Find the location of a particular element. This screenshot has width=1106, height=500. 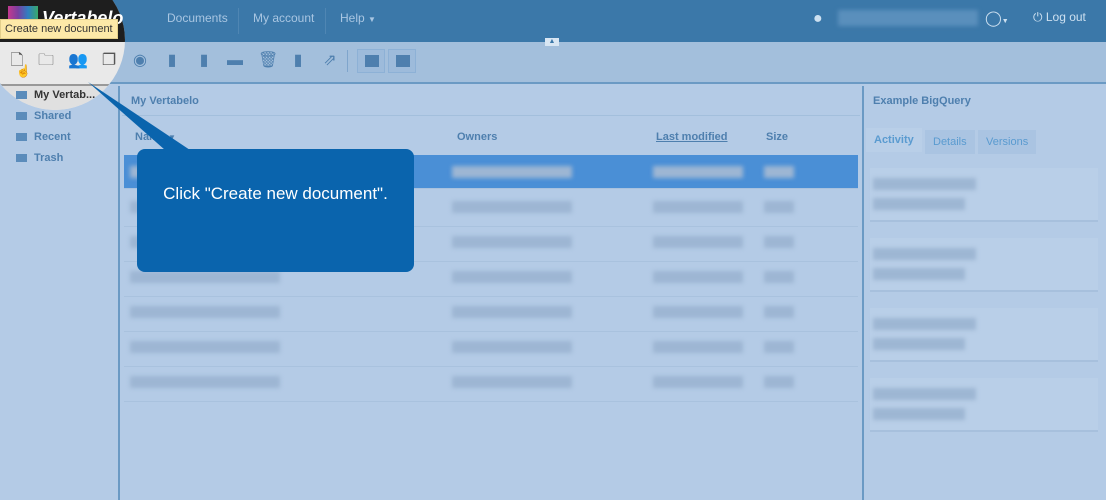

collapse-header-button: ▲ is located at coordinates (552, 42).